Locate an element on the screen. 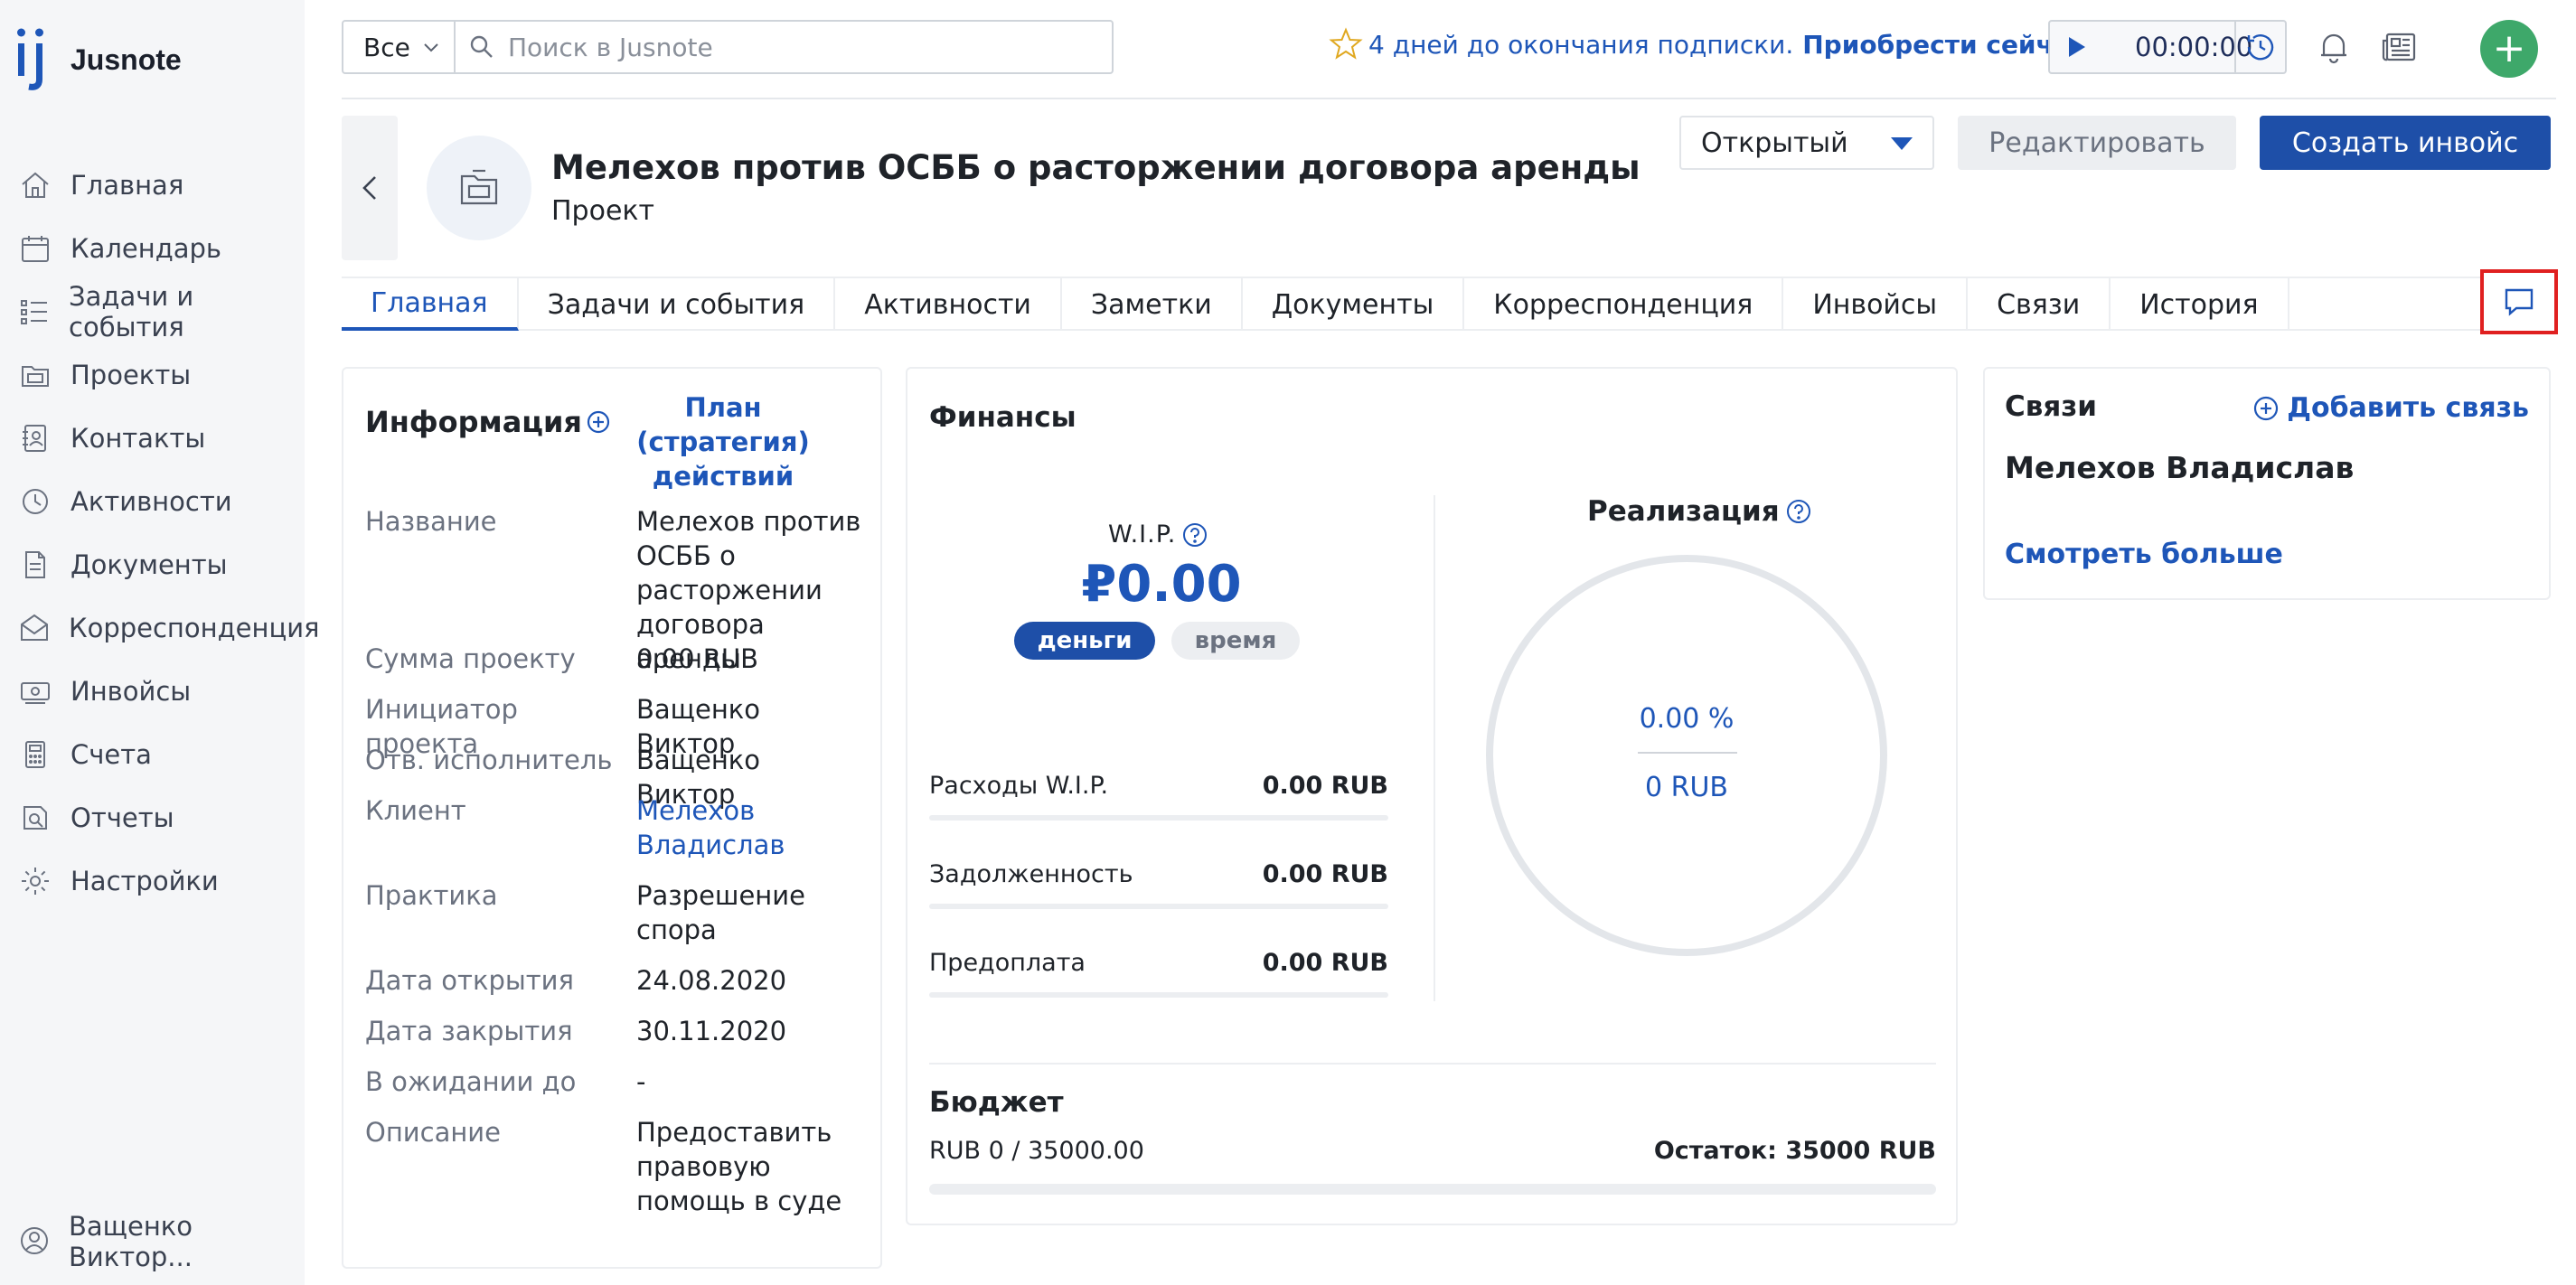 The width and height of the screenshot is (2576, 1285). finance-row-bar is located at coordinates (1159, 995).